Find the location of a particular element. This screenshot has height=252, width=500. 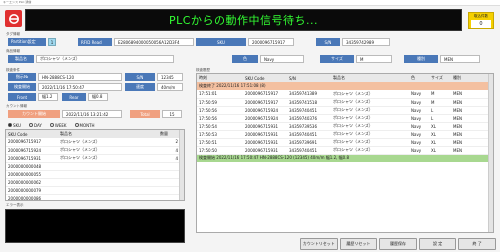

speed-value: 40m/m is located at coordinates (170, 87).